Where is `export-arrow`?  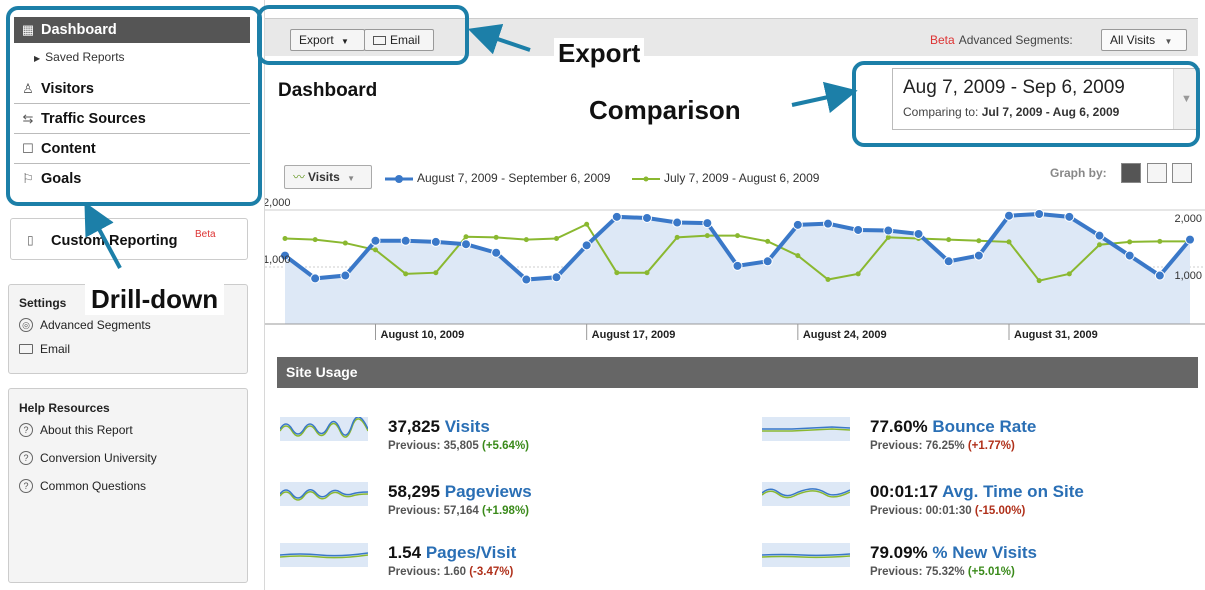 export-arrow is located at coordinates (499, 39).